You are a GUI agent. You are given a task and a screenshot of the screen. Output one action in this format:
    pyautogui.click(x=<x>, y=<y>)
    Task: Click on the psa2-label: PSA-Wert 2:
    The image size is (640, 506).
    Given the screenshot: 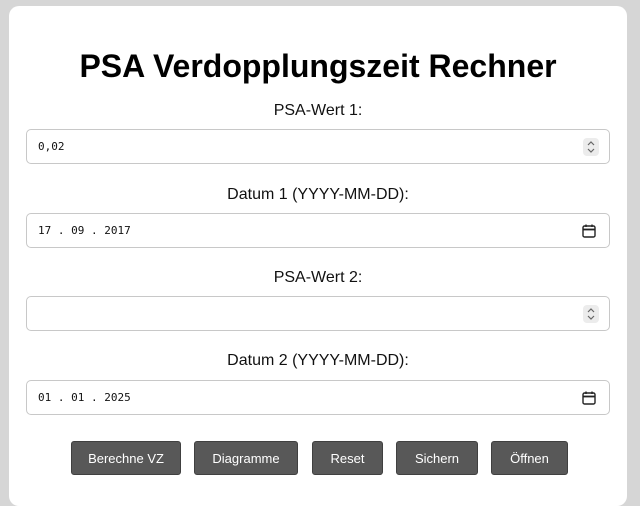 What is the action you would take?
    pyautogui.click(x=318, y=277)
    